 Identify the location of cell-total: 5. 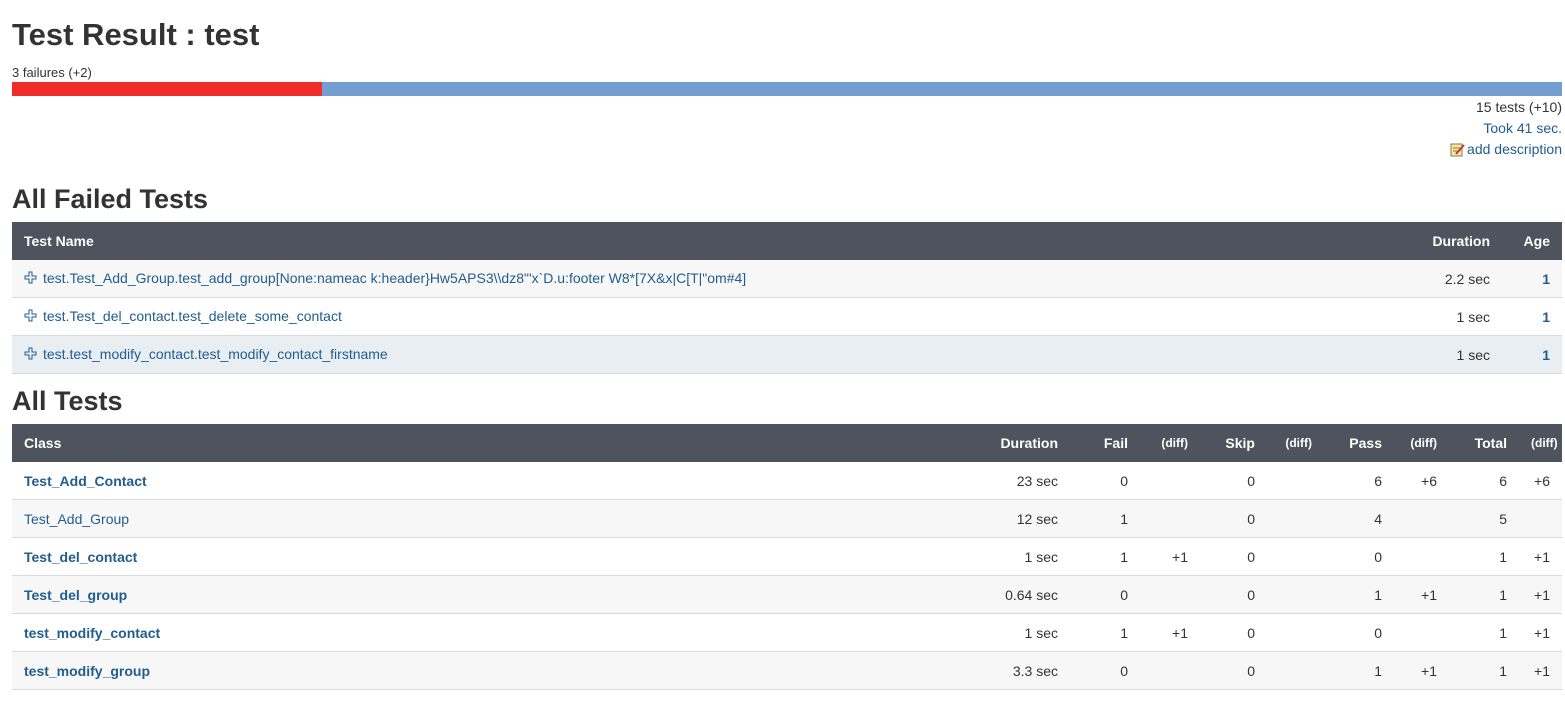
(1484, 518).